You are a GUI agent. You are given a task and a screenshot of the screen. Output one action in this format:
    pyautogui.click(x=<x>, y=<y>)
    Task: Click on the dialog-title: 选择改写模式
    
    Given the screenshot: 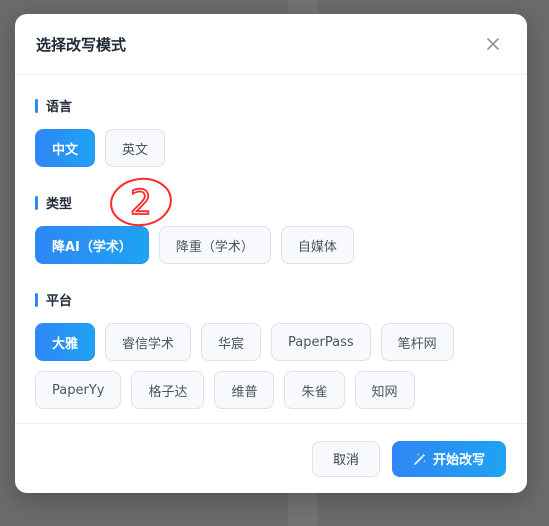 What is the action you would take?
    pyautogui.click(x=81, y=44)
    